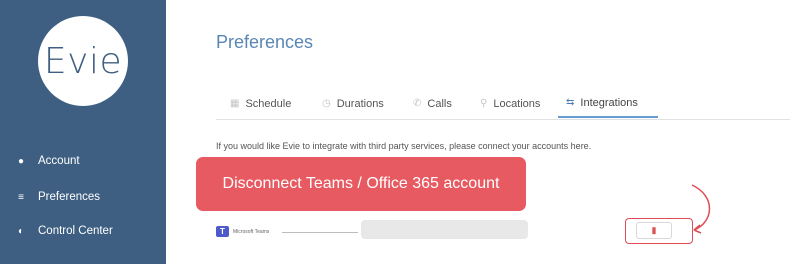  I want to click on callout-arrow, so click(701, 209).